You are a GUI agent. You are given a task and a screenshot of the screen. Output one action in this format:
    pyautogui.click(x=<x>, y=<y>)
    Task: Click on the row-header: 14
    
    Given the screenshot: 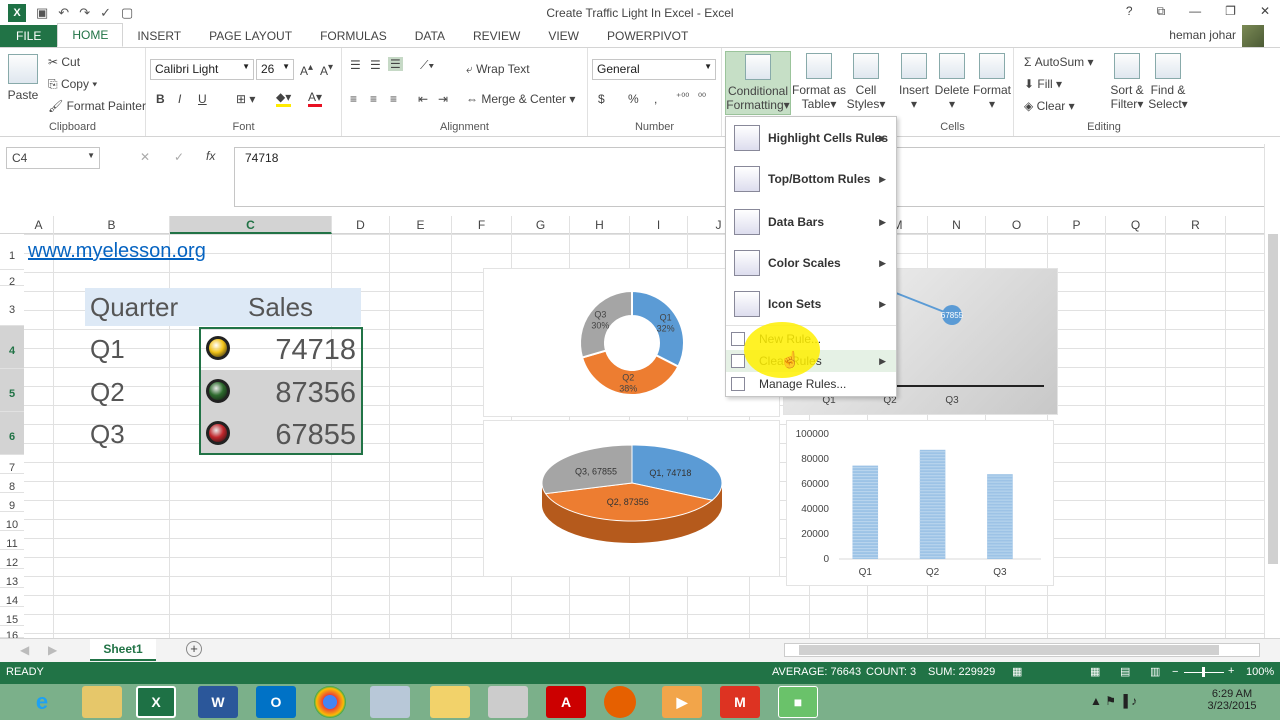 What is the action you would take?
    pyautogui.click(x=12, y=597)
    